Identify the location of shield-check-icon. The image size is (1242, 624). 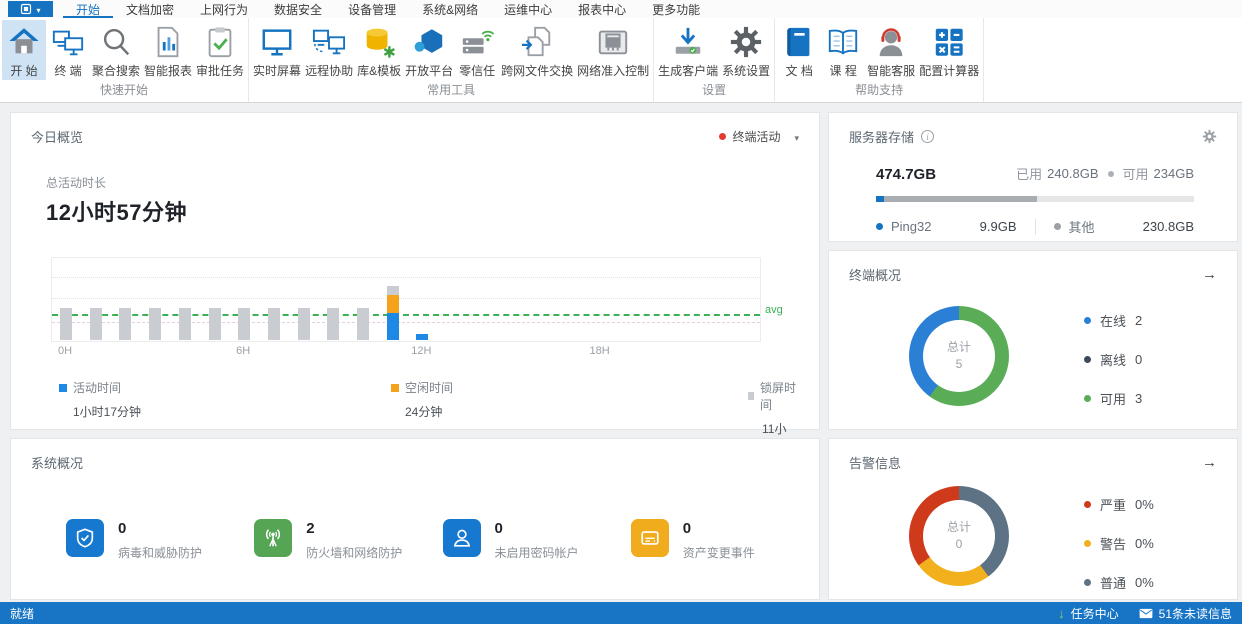
(85, 538).